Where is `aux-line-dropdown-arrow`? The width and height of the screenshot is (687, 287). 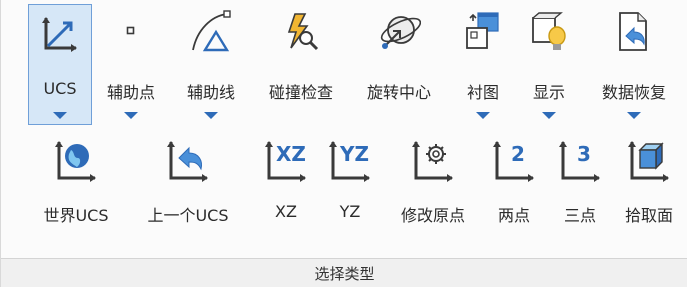
aux-line-dropdown-arrow is located at coordinates (211, 115).